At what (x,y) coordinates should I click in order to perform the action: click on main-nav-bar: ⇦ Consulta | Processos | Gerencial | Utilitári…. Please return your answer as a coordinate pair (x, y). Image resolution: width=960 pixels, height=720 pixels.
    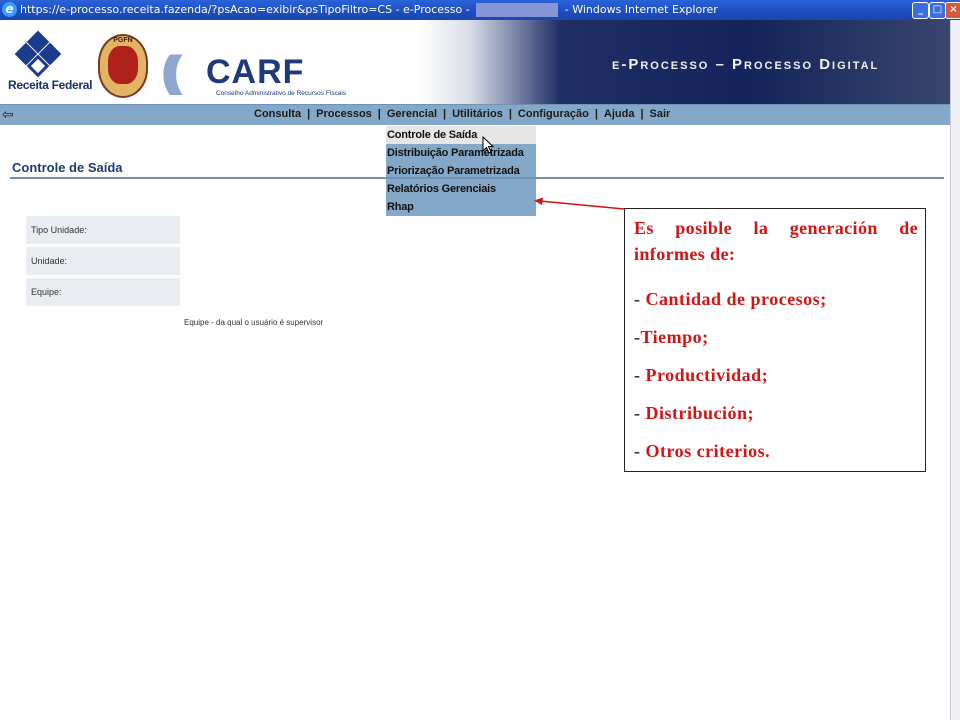
    Looking at the image, I should click on (475, 114).